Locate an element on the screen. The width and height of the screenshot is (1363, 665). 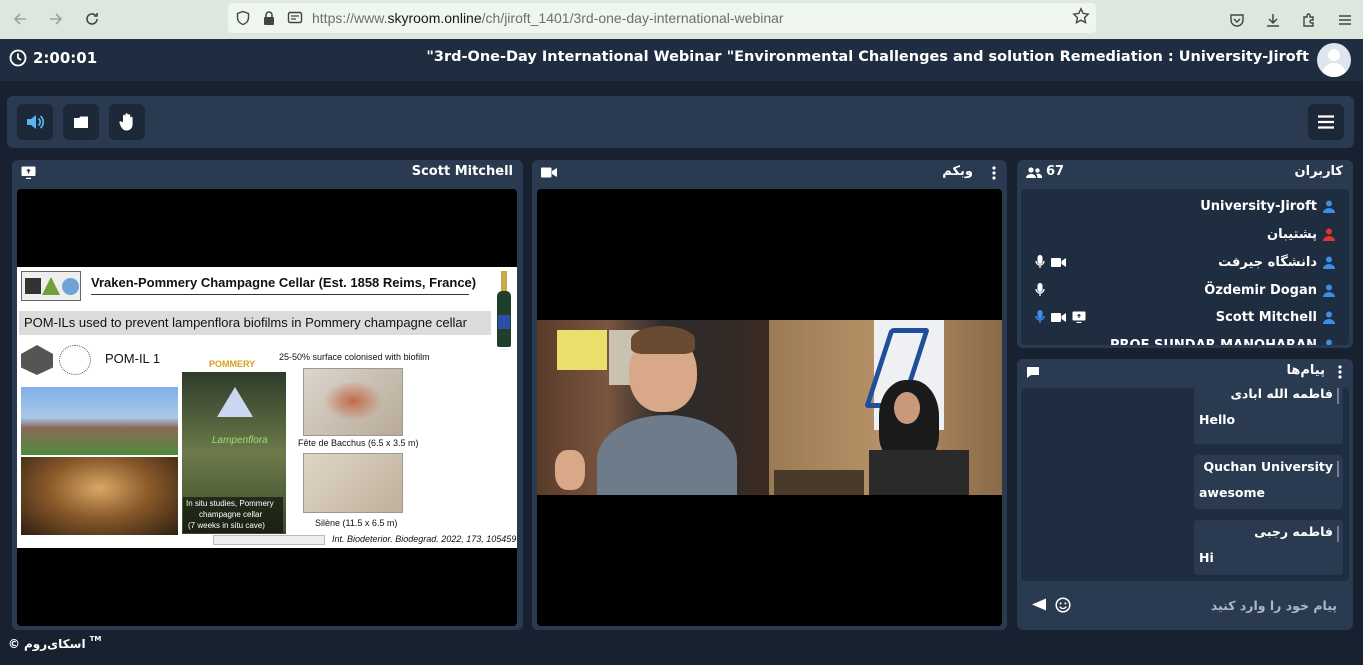
arrow-right-icon is located at coordinates (56, 19).